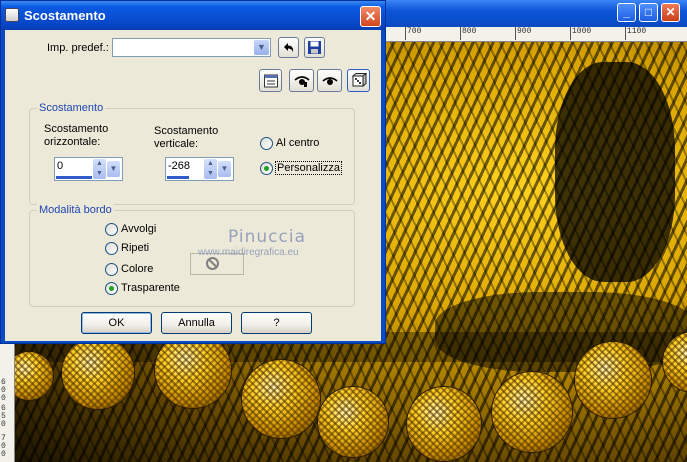  Describe the element at coordinates (266, 143) in the screenshot. I see `radio-center` at that location.